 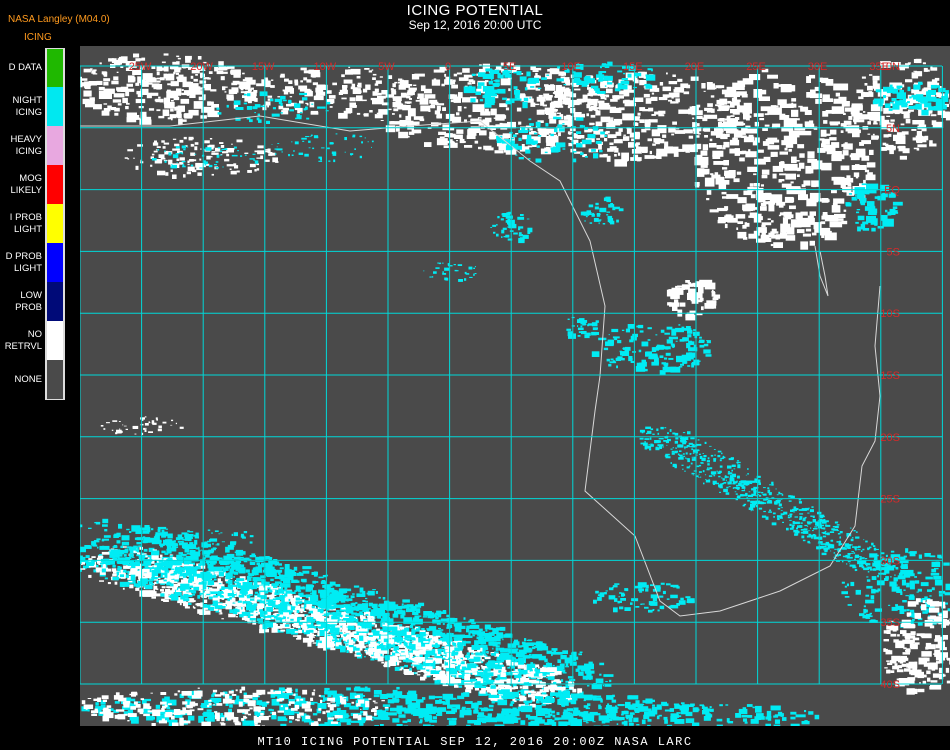 I want to click on legend-item: MOG LIKELY, so click(x=33, y=184).